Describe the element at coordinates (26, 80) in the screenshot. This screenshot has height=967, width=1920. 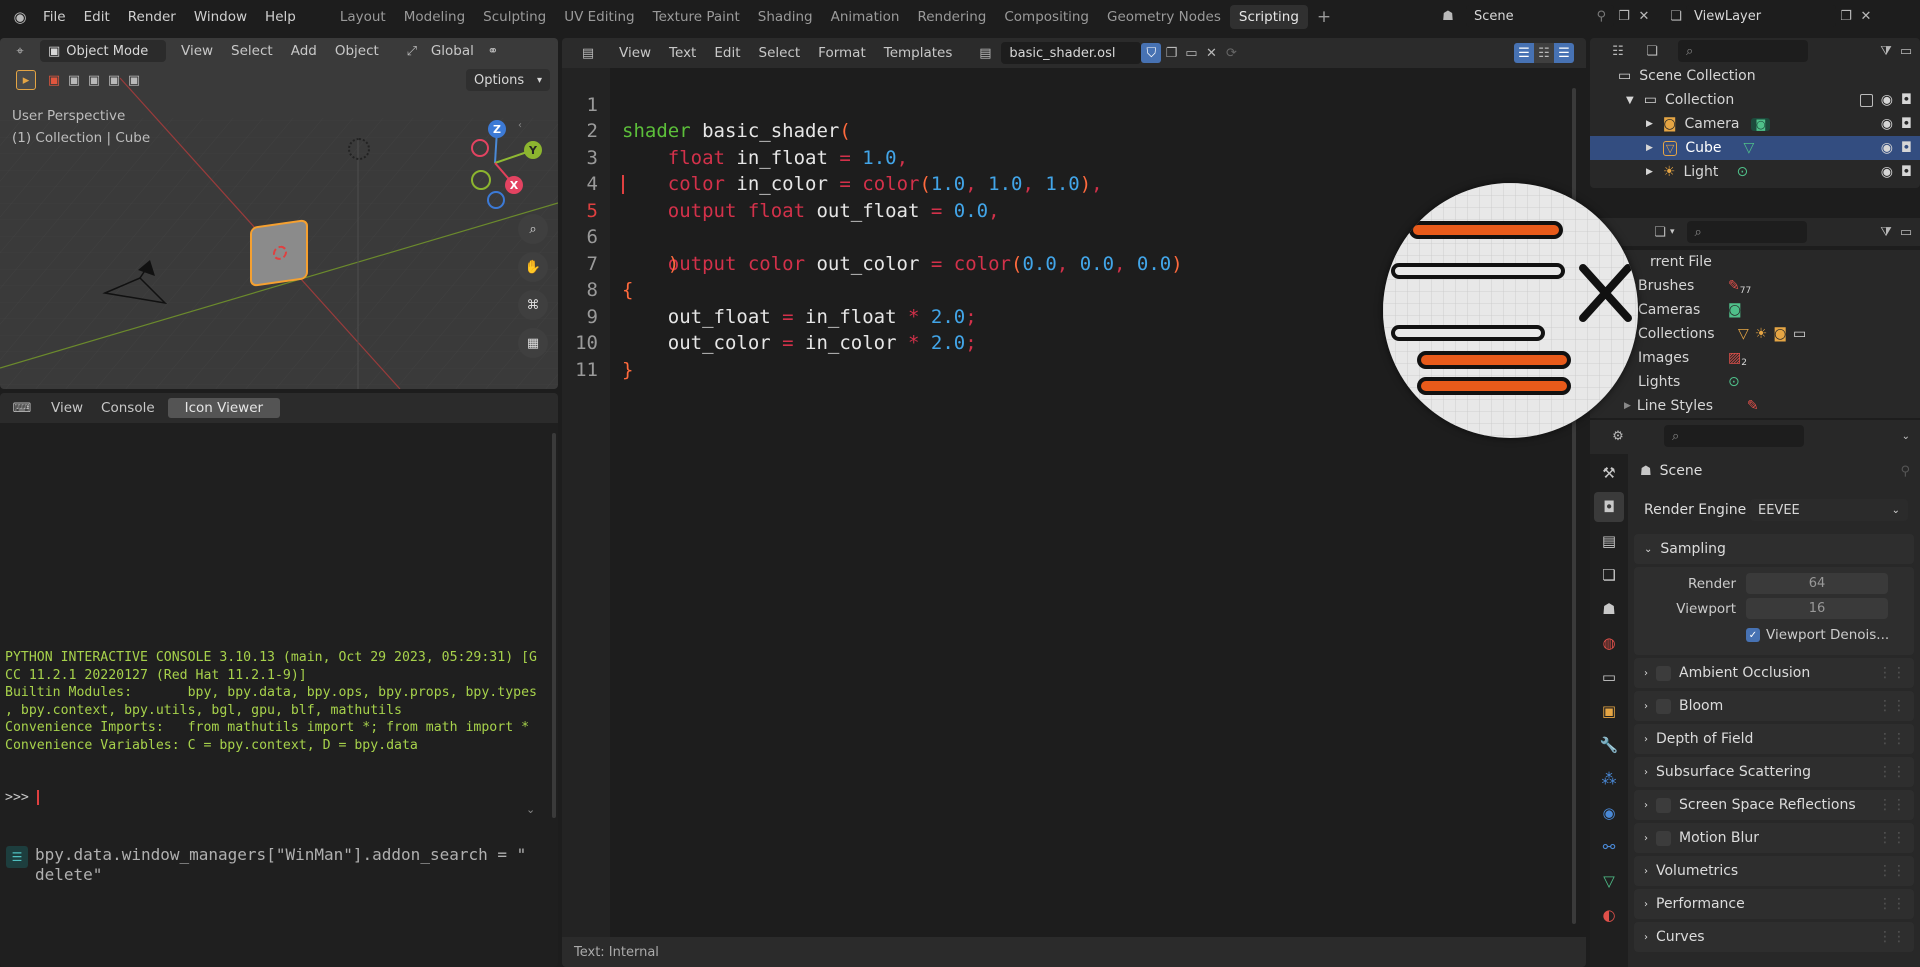
I see `select-tool-icon: ▸` at that location.